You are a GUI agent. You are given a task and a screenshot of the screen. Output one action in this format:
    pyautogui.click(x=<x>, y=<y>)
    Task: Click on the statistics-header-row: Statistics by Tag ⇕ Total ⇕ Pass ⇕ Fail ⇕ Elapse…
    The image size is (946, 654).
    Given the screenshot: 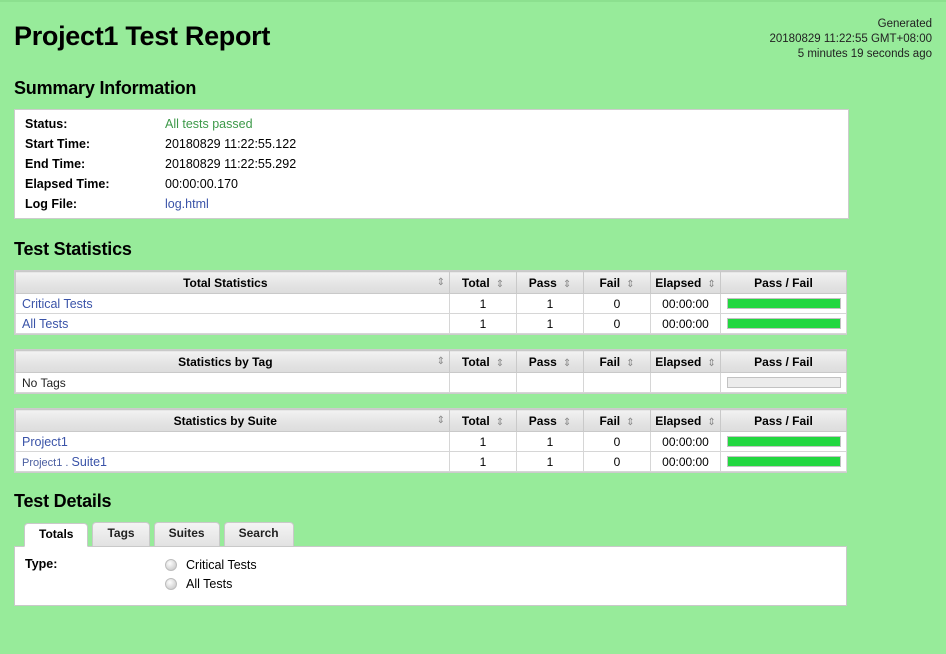 What is the action you would take?
    pyautogui.click(x=431, y=361)
    